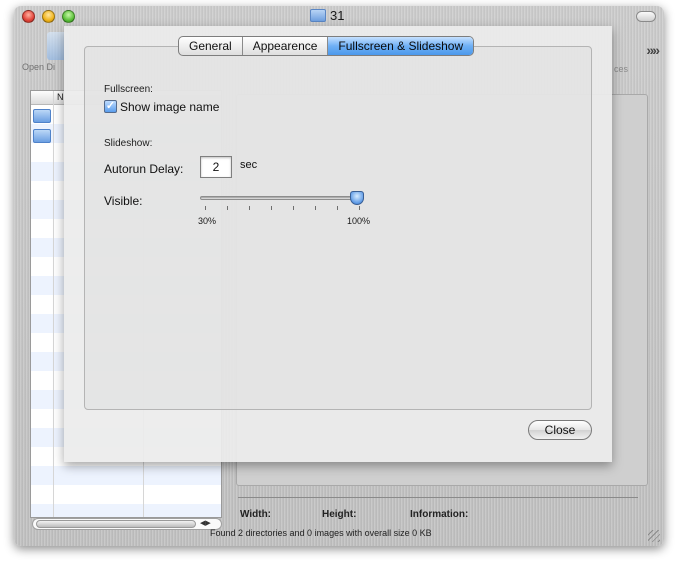  I want to click on scroll-arrows-icon: ◀▶, so click(205, 523).